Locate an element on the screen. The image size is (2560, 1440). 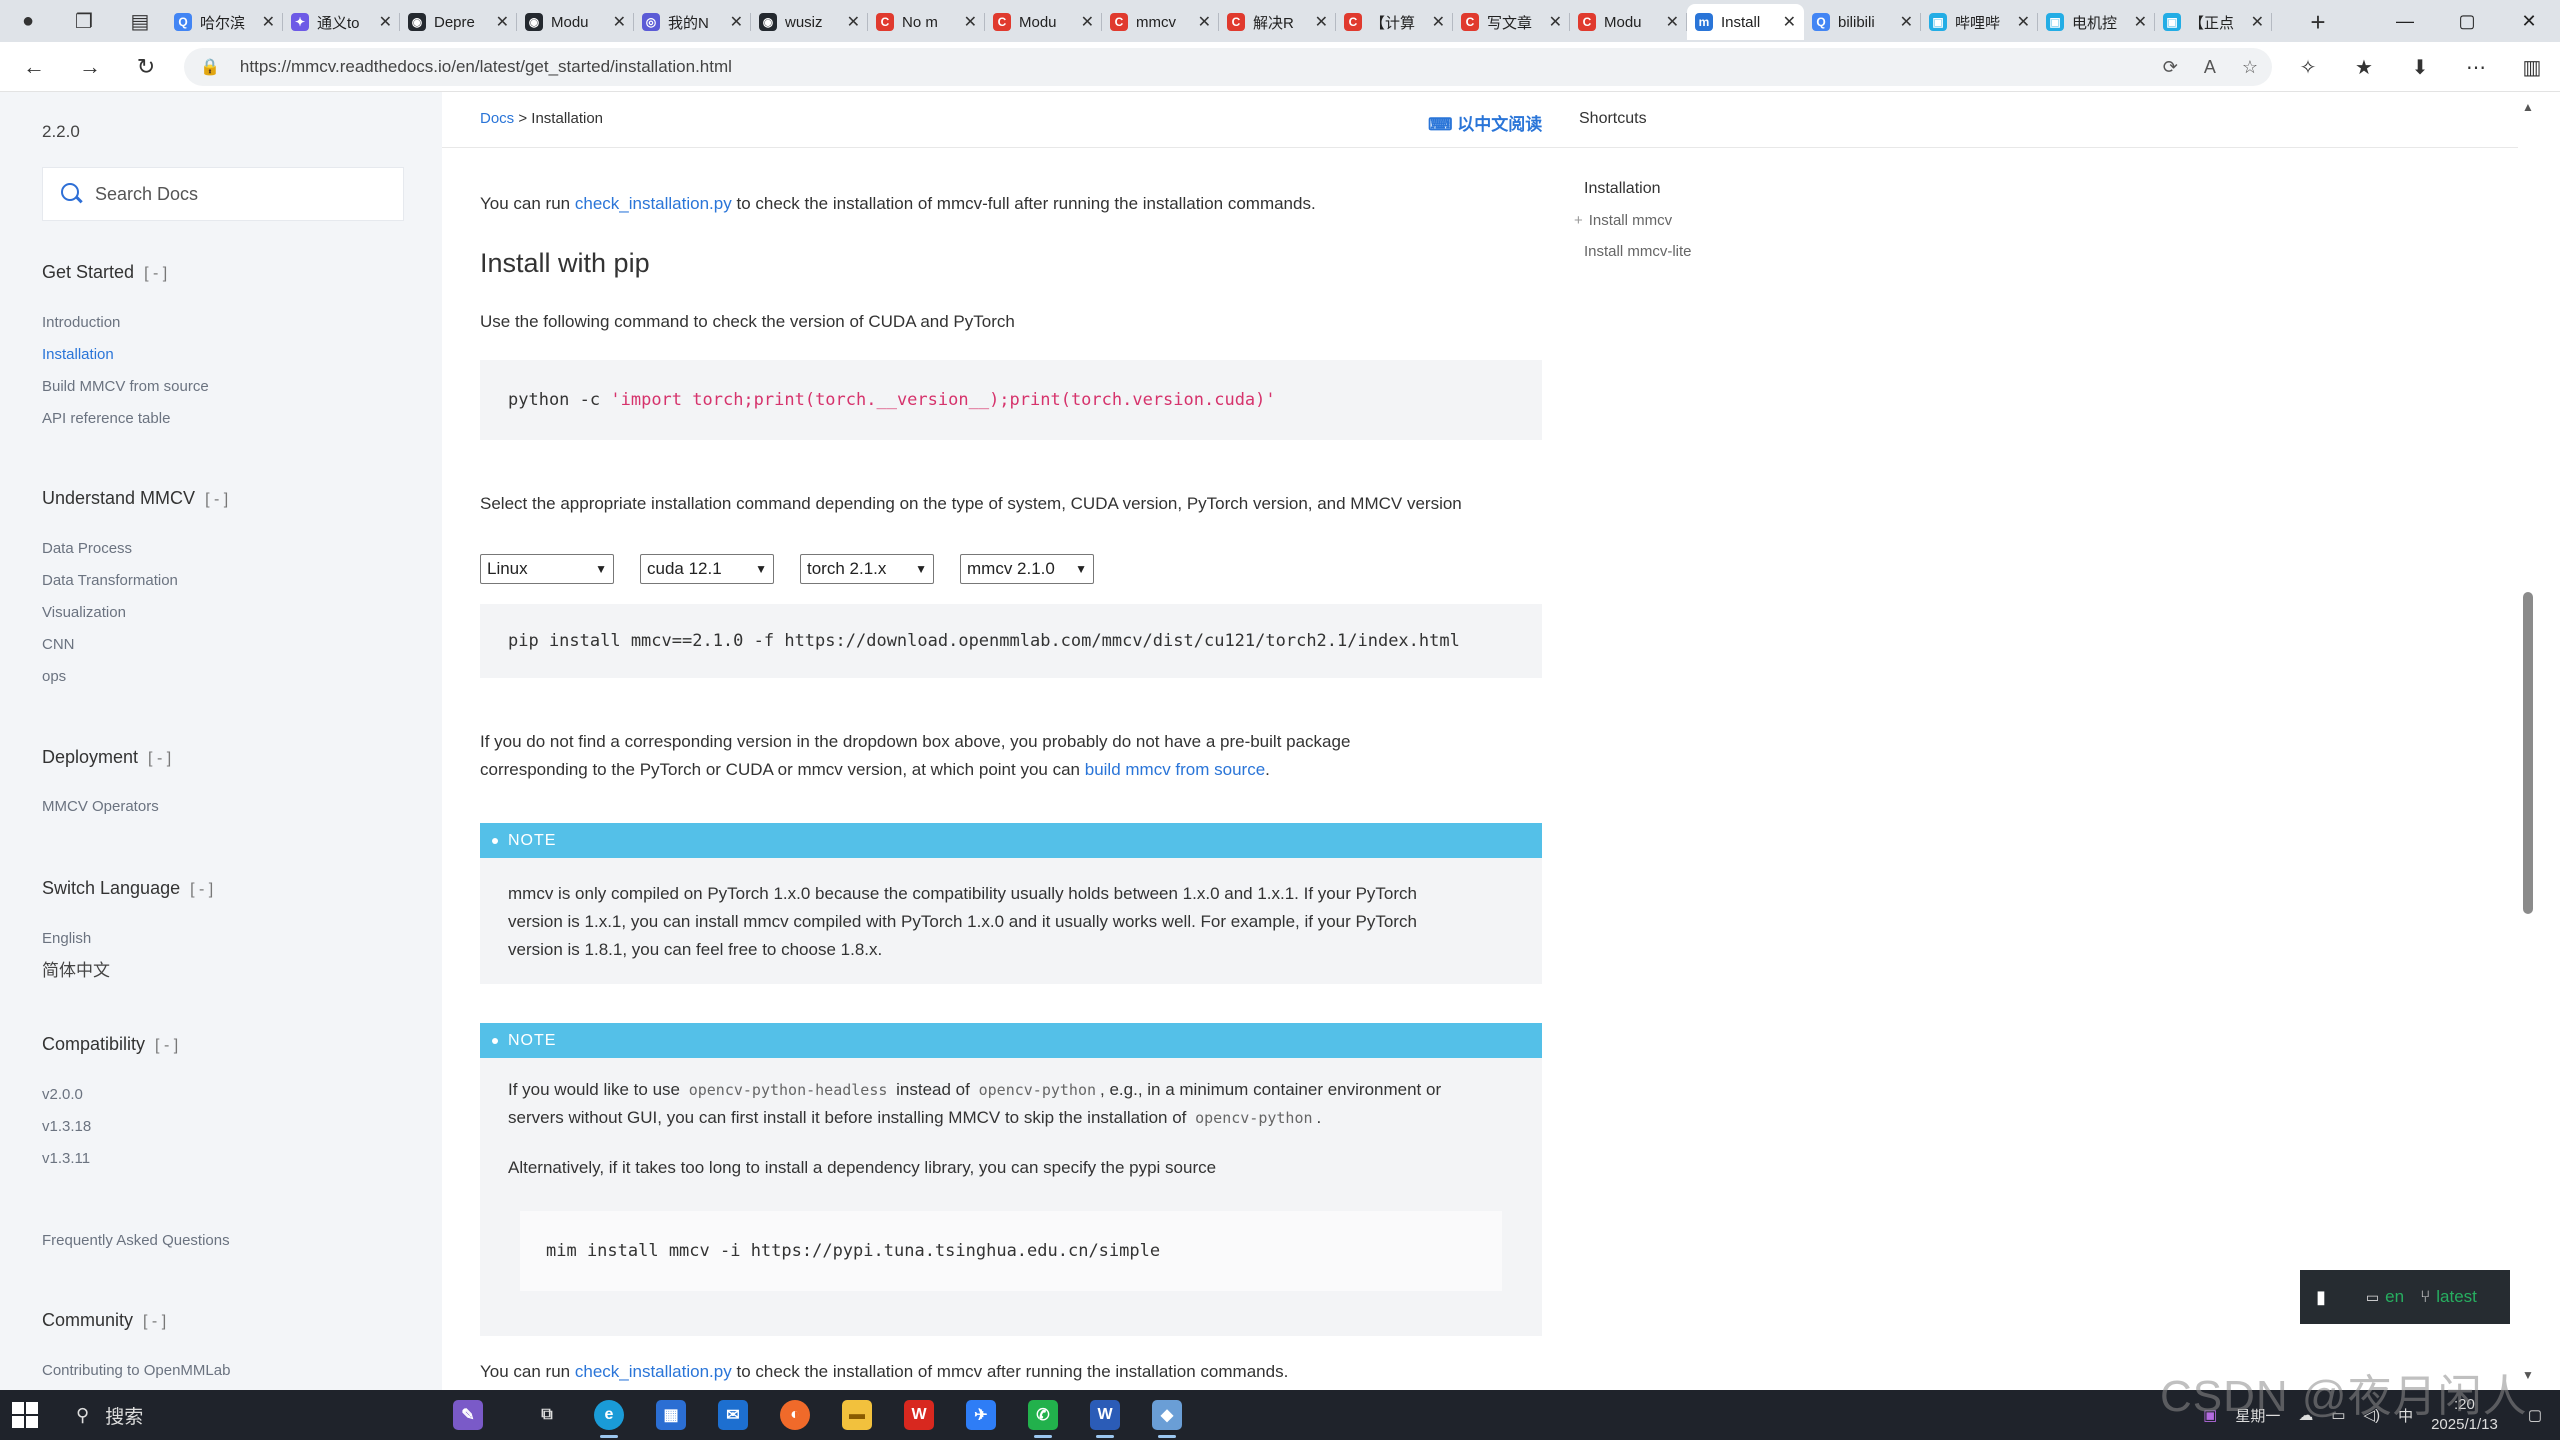
translate-icon: ⟳ is located at coordinates (2170, 67).